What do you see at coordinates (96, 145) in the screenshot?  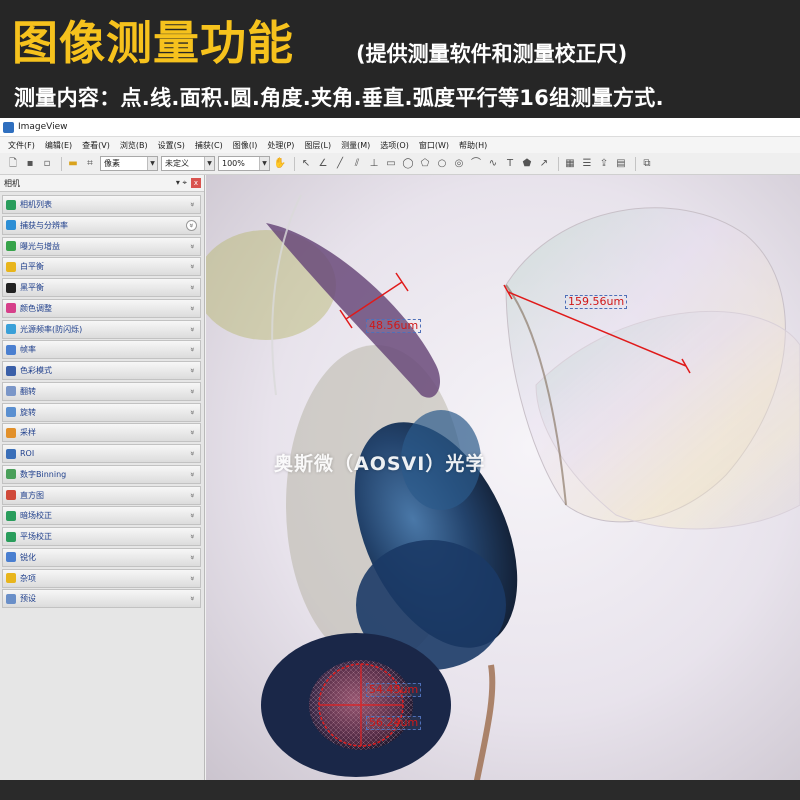 I see `menu-view: 查看(V)` at bounding box center [96, 145].